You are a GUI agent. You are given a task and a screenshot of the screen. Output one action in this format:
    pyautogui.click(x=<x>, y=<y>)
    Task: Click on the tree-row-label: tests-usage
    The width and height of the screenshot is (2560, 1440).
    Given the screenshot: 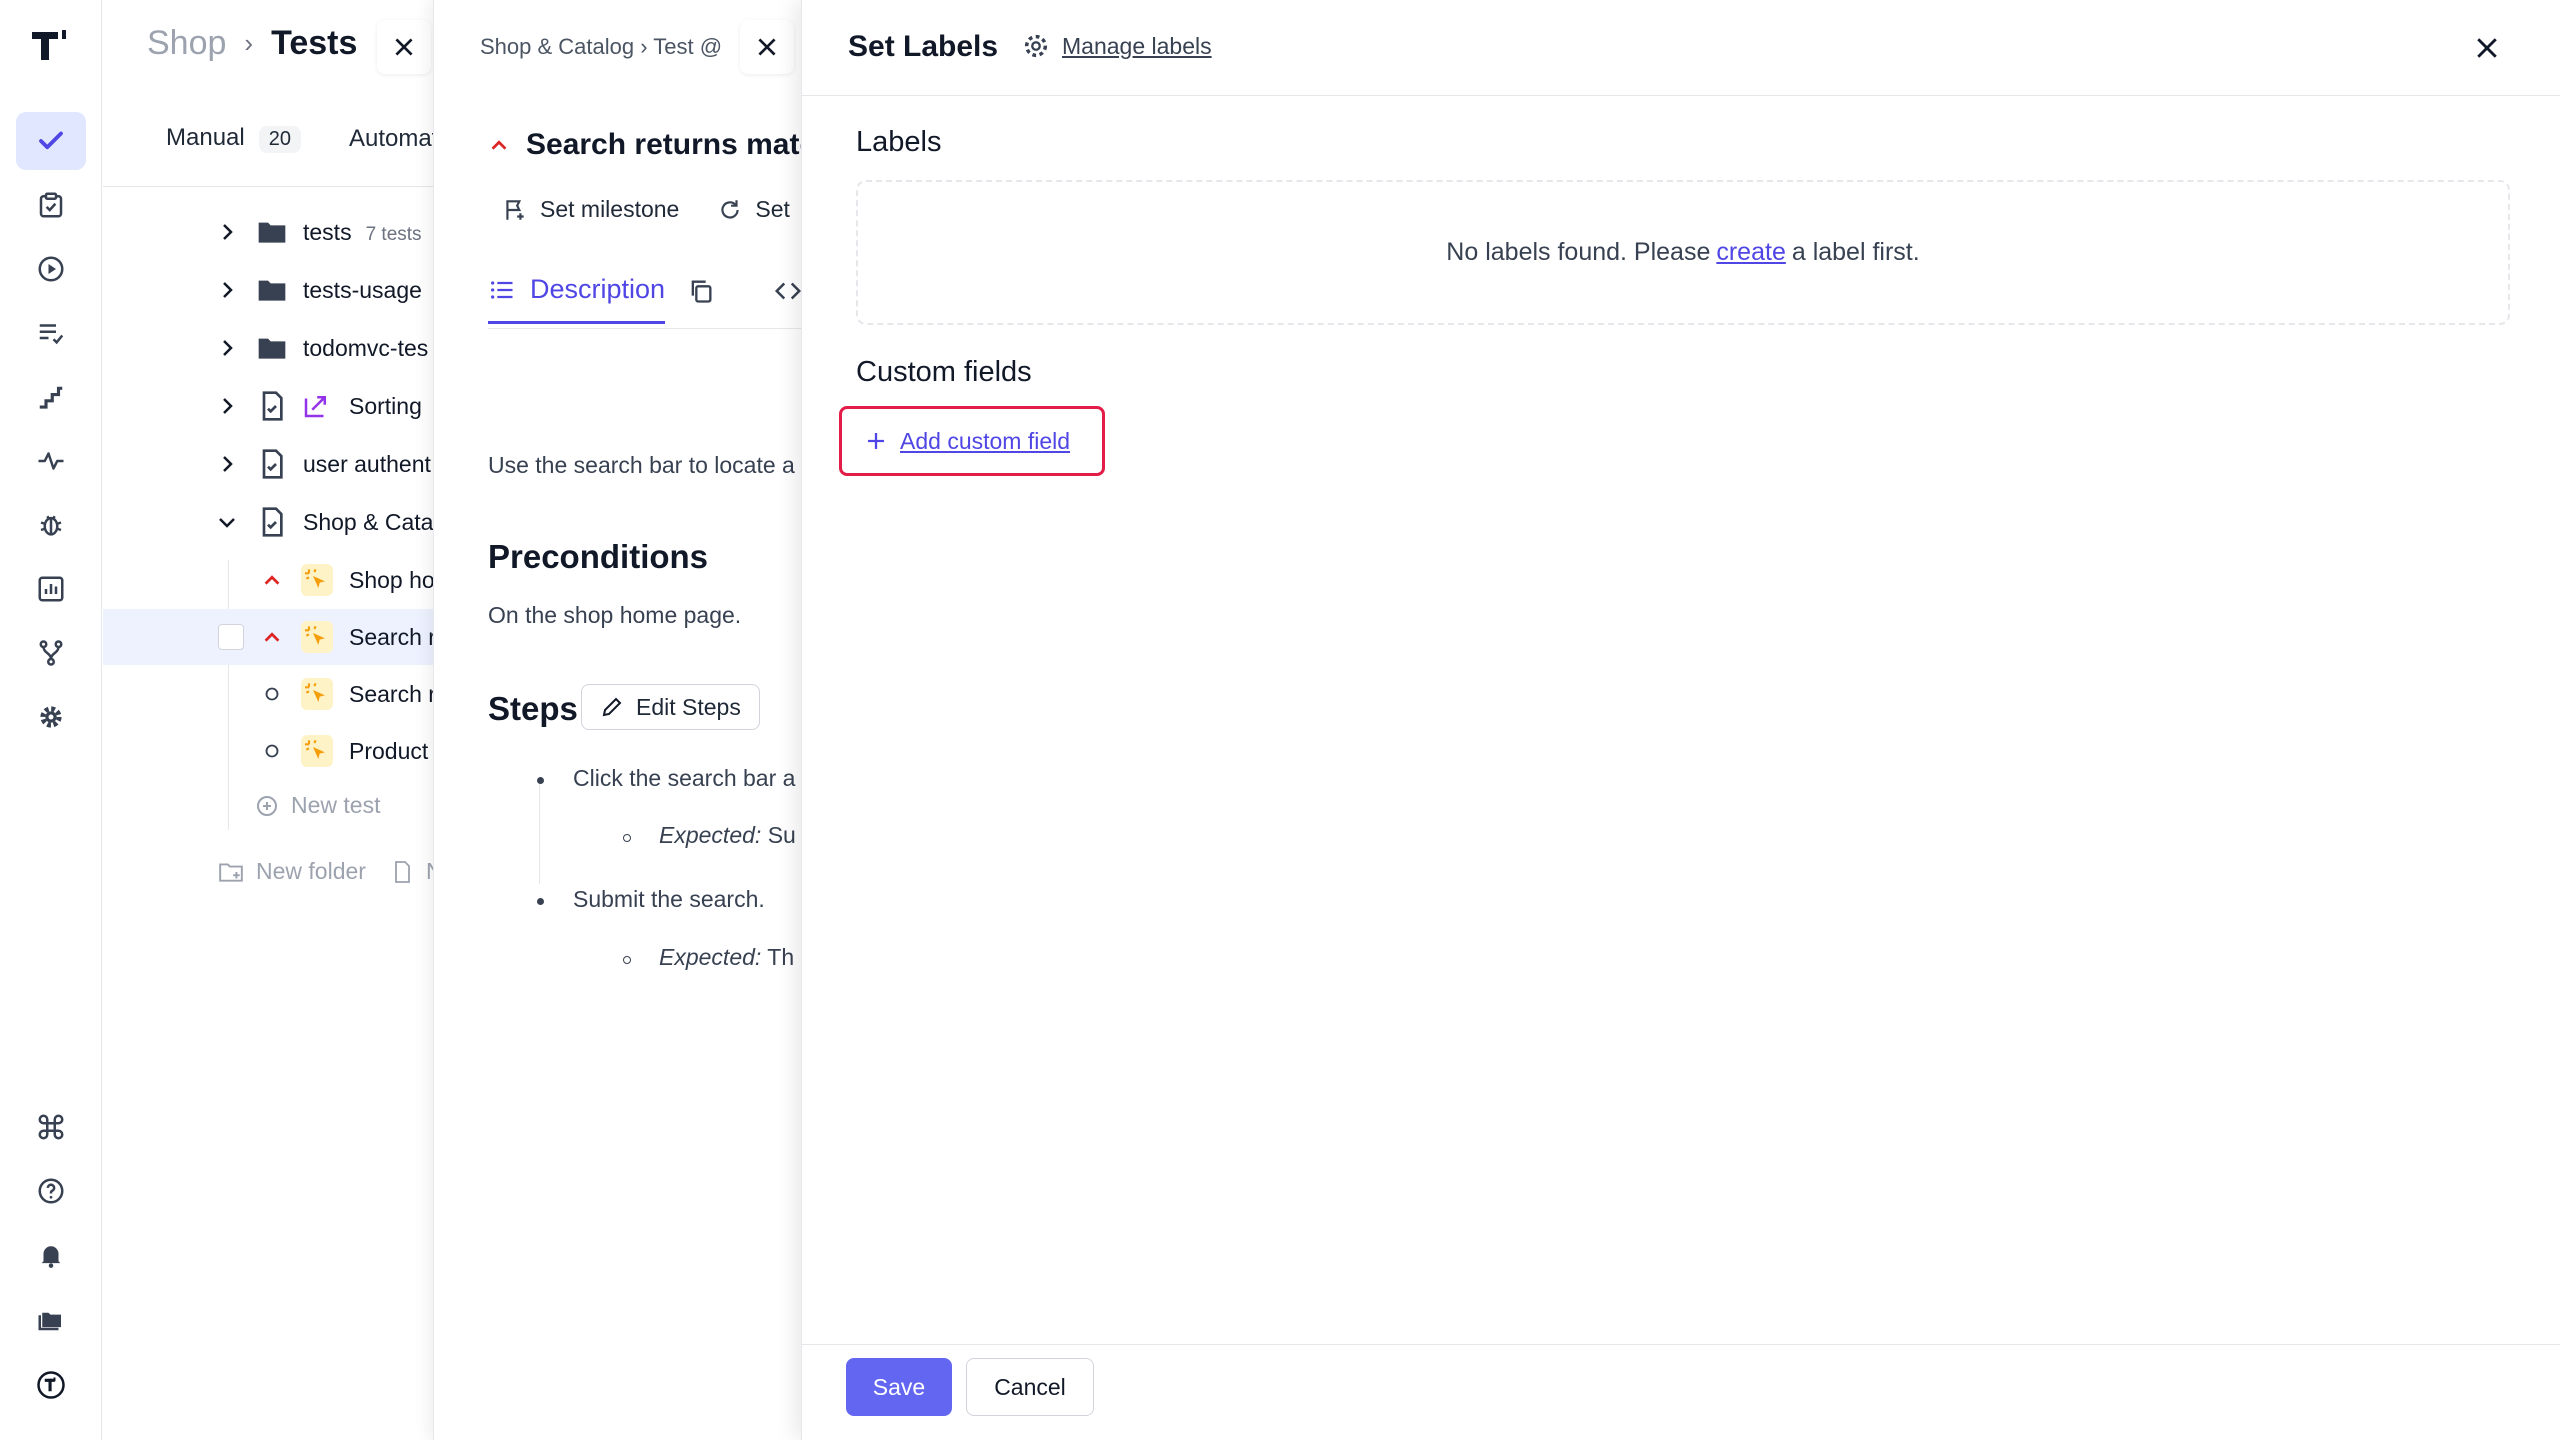 What is the action you would take?
    pyautogui.click(x=362, y=289)
    